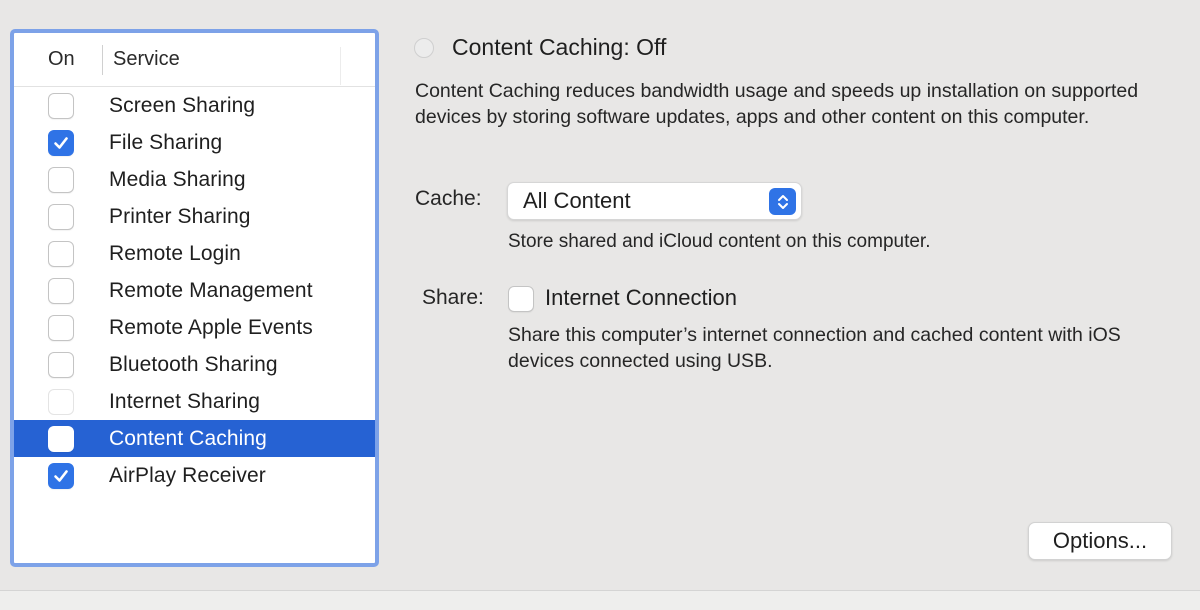 The width and height of the screenshot is (1200, 610). I want to click on service-row-printer-sharing: Printer Sharing, so click(194, 216).